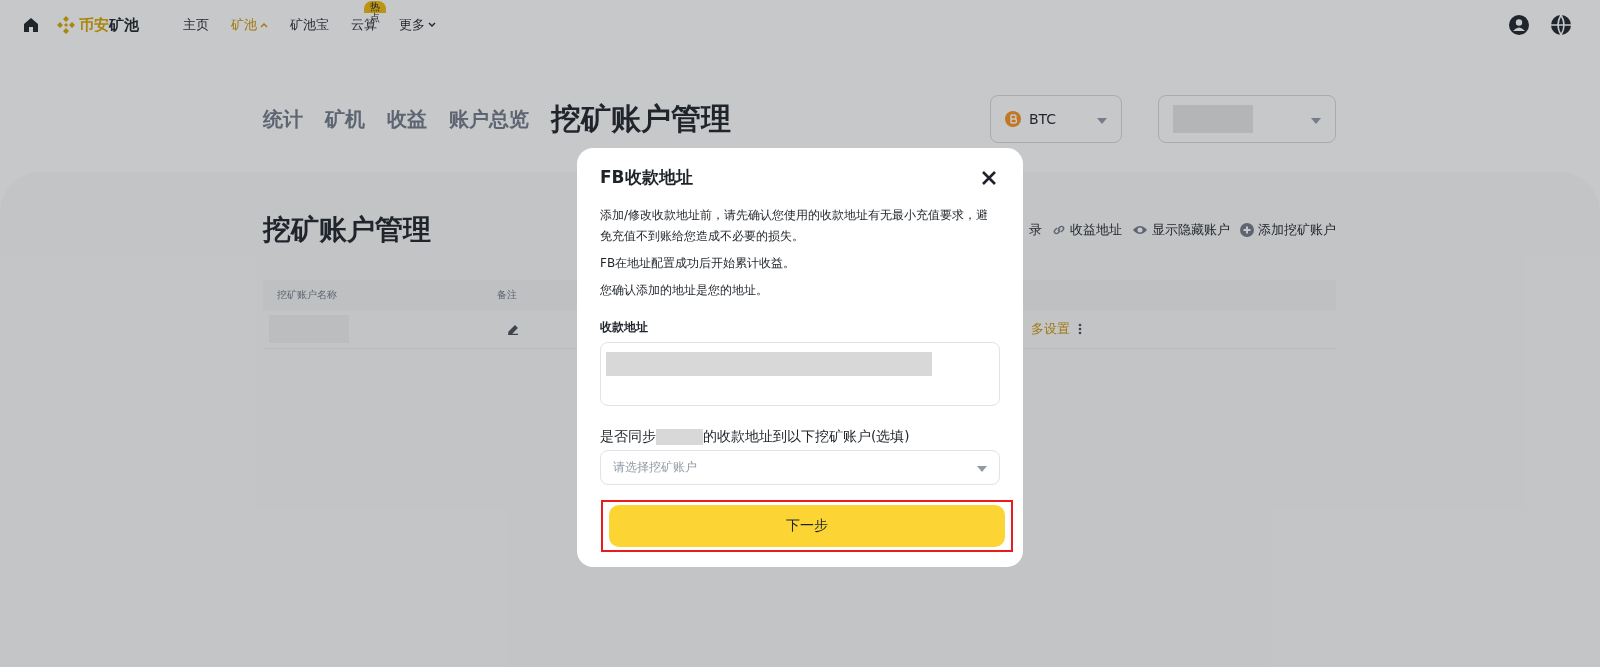  Describe the element at coordinates (1013, 119) in the screenshot. I see `bitcoin-icon` at that location.